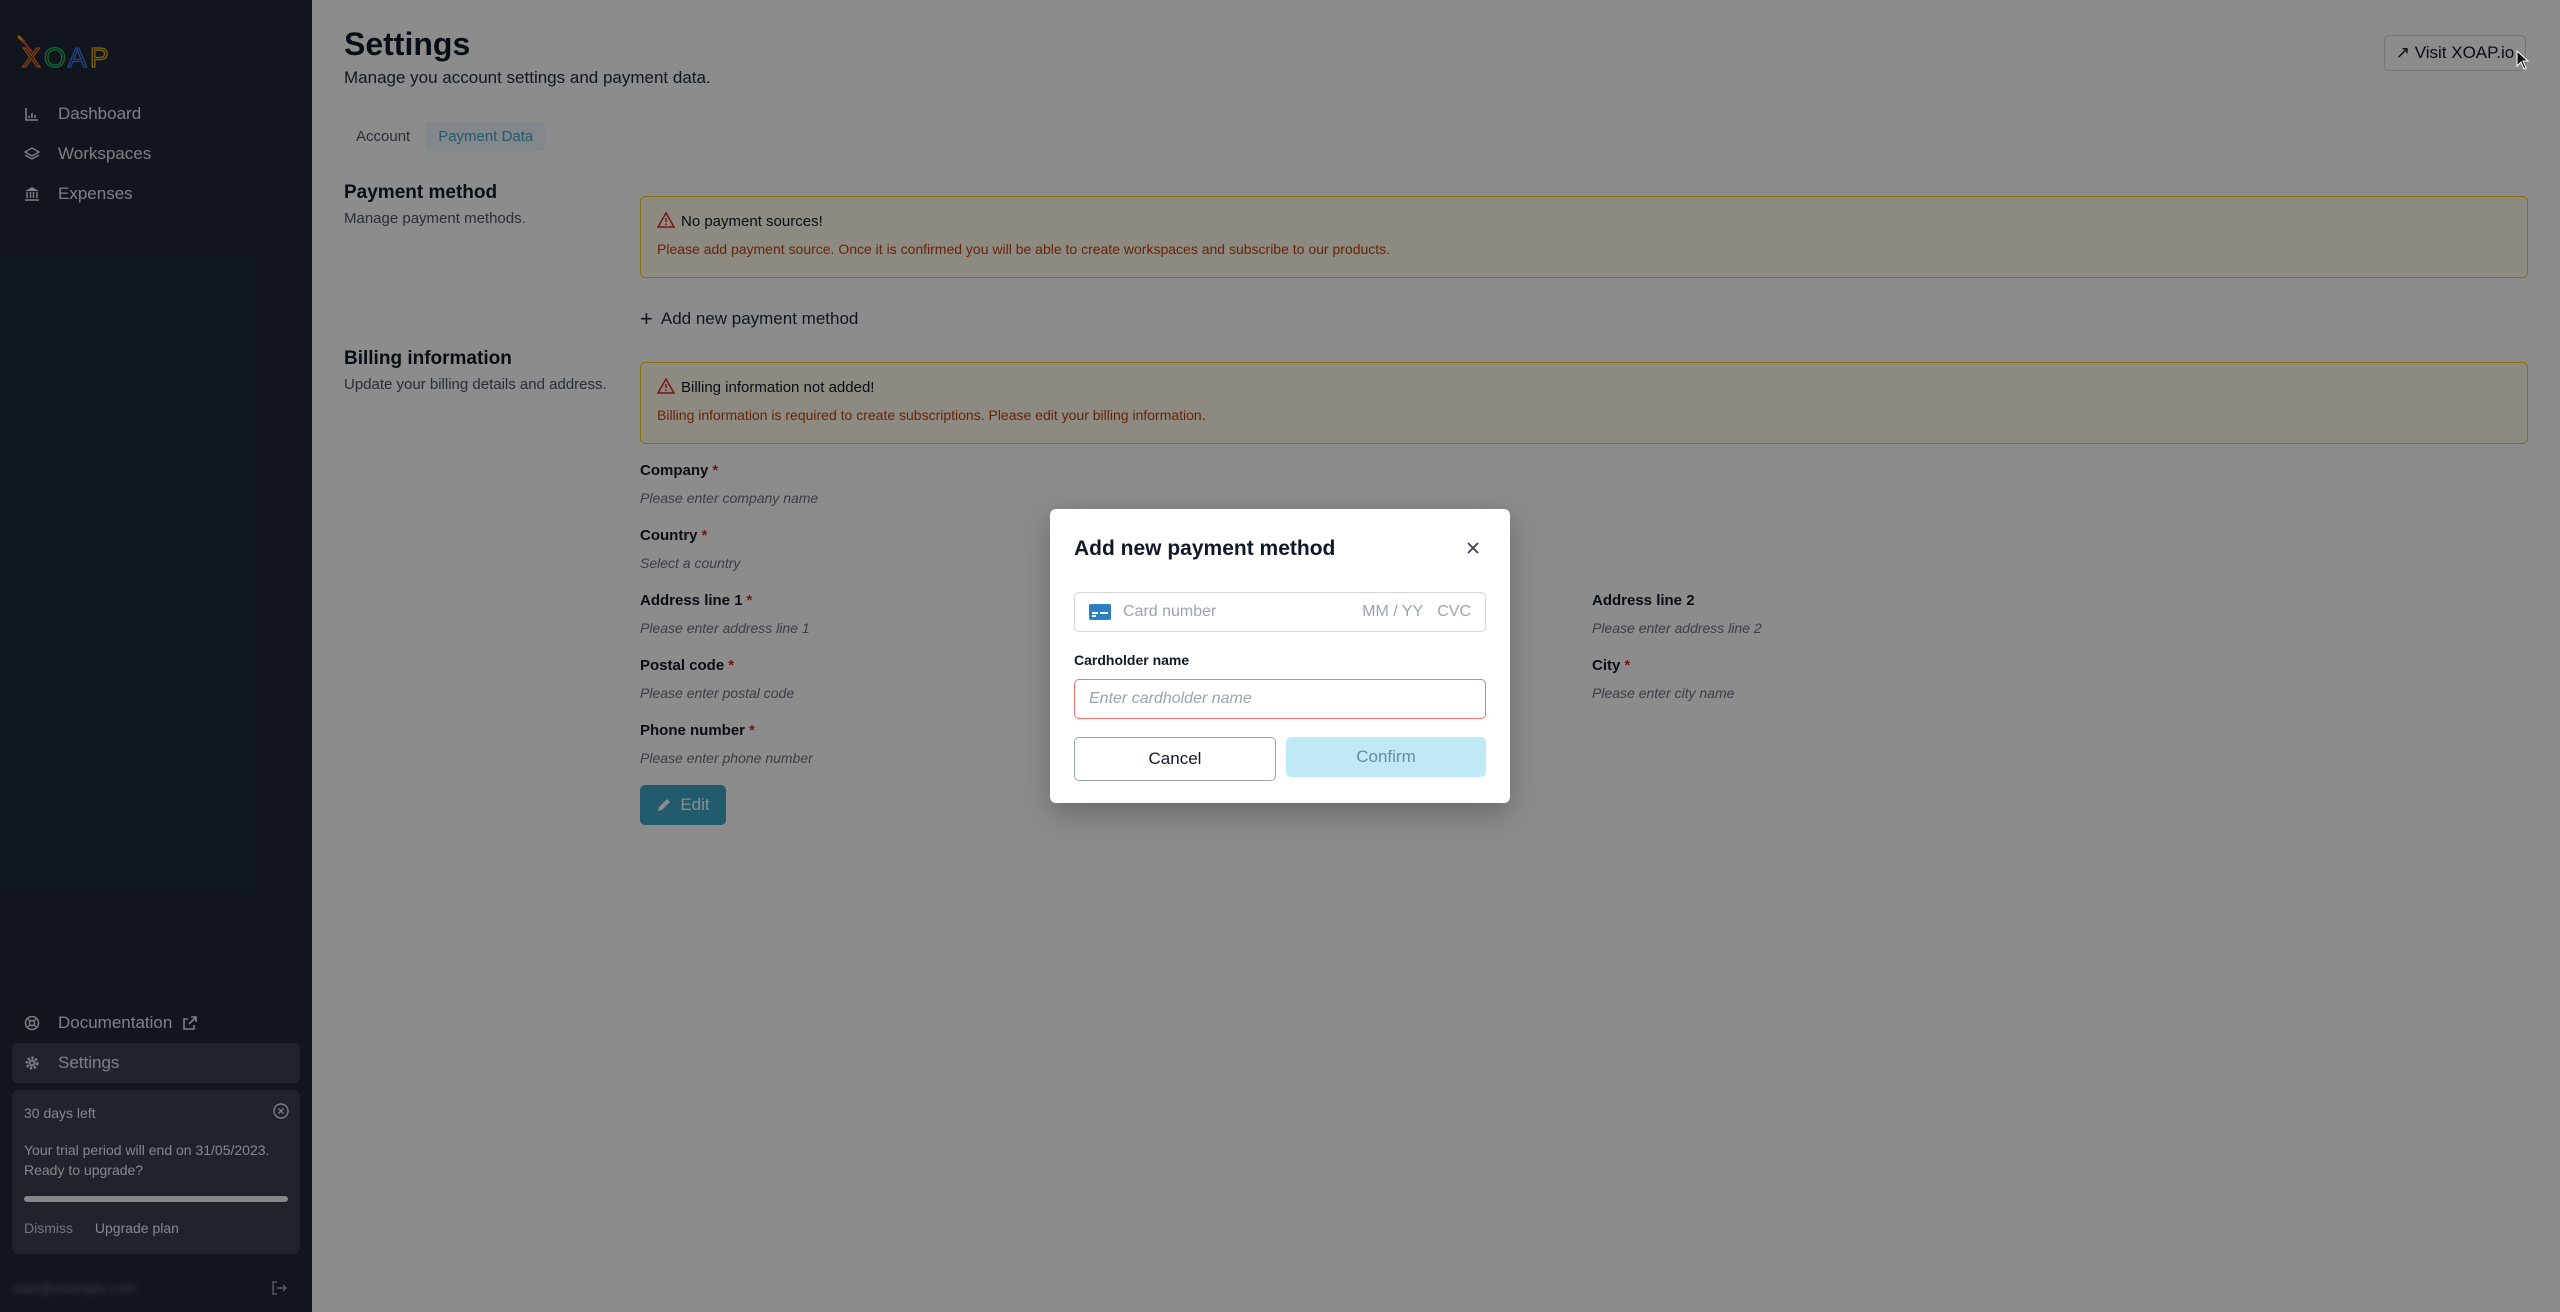 This screenshot has width=2560, height=1312. What do you see at coordinates (1100, 612) in the screenshot?
I see `credit-card-icon` at bounding box center [1100, 612].